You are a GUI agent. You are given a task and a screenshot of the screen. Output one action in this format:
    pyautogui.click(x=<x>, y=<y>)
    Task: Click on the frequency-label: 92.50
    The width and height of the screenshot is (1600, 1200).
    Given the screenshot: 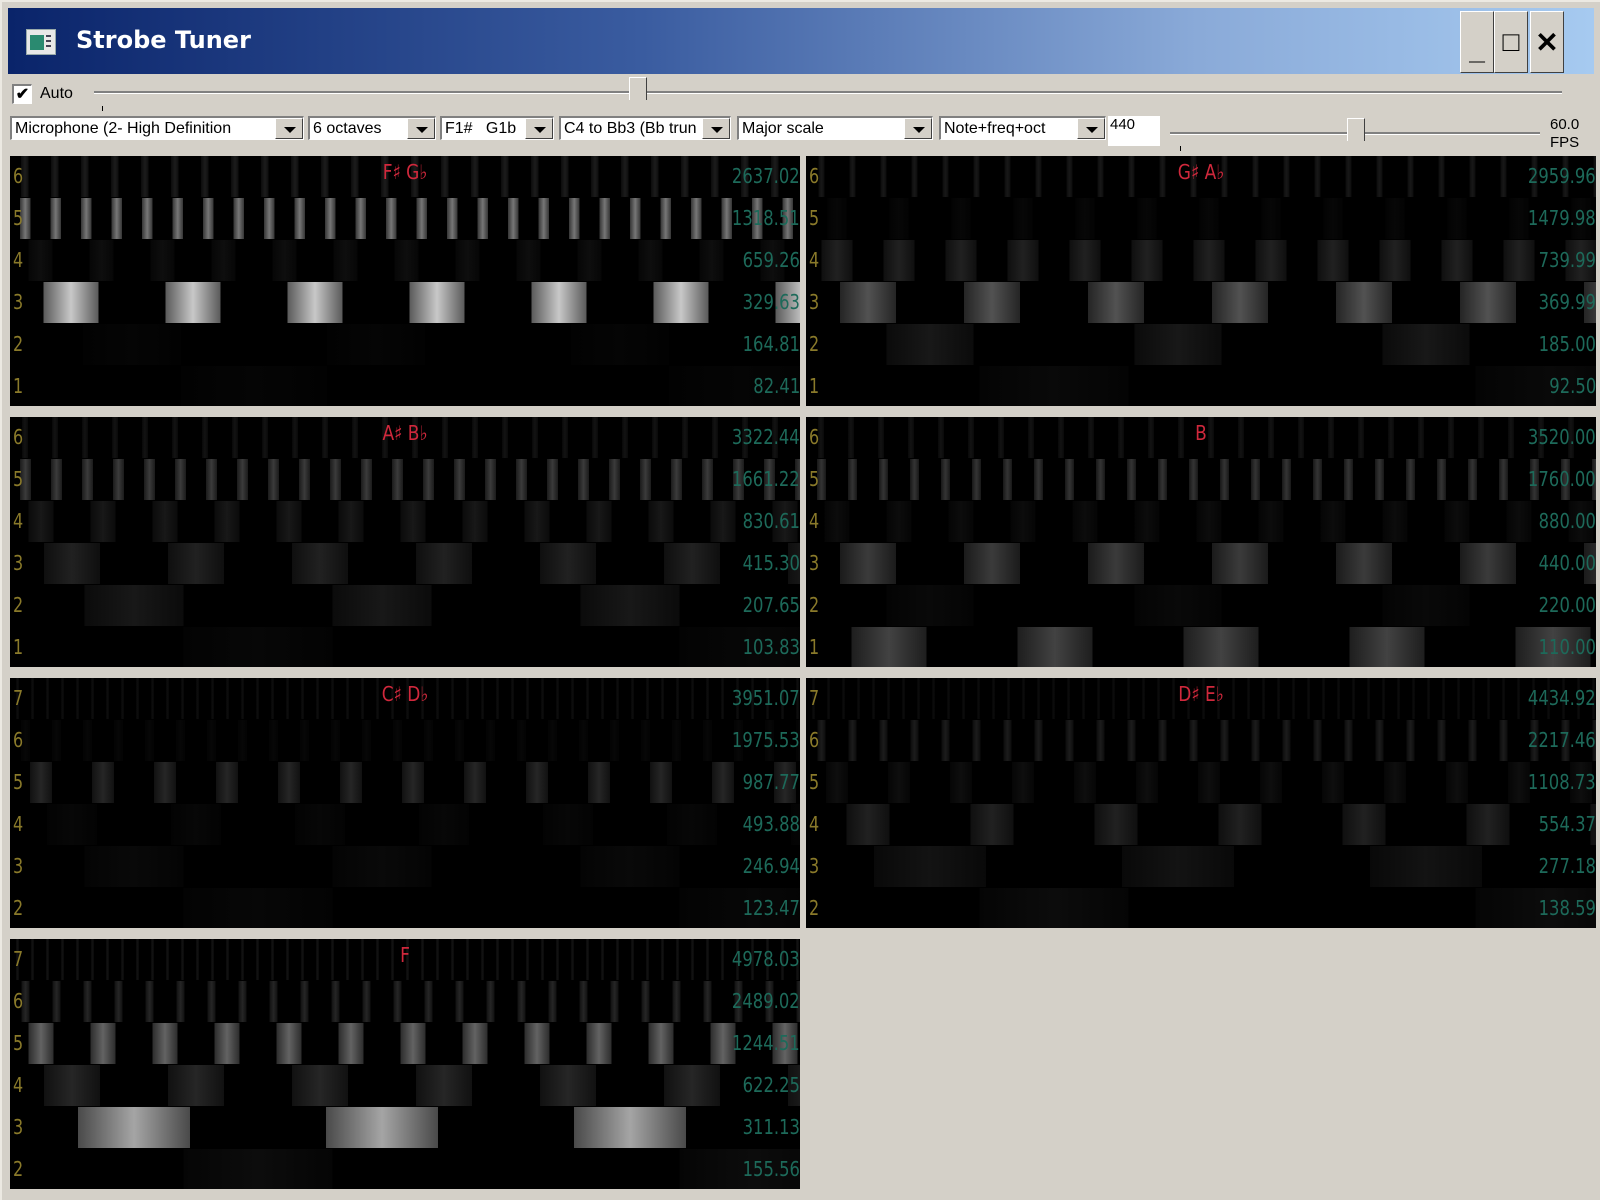 What is the action you would take?
    pyautogui.click(x=1572, y=386)
    